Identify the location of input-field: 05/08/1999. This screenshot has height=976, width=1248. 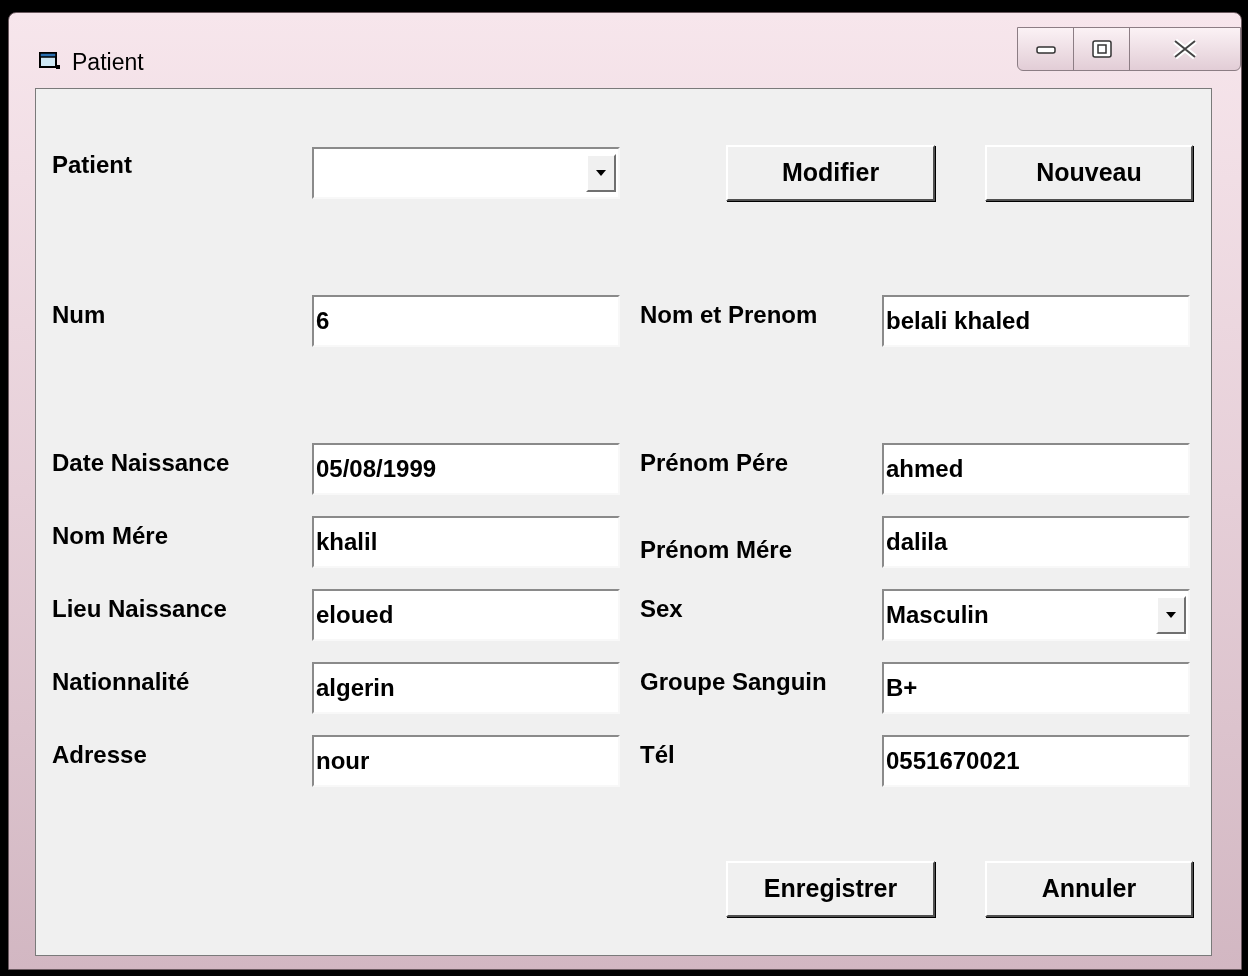
(466, 469).